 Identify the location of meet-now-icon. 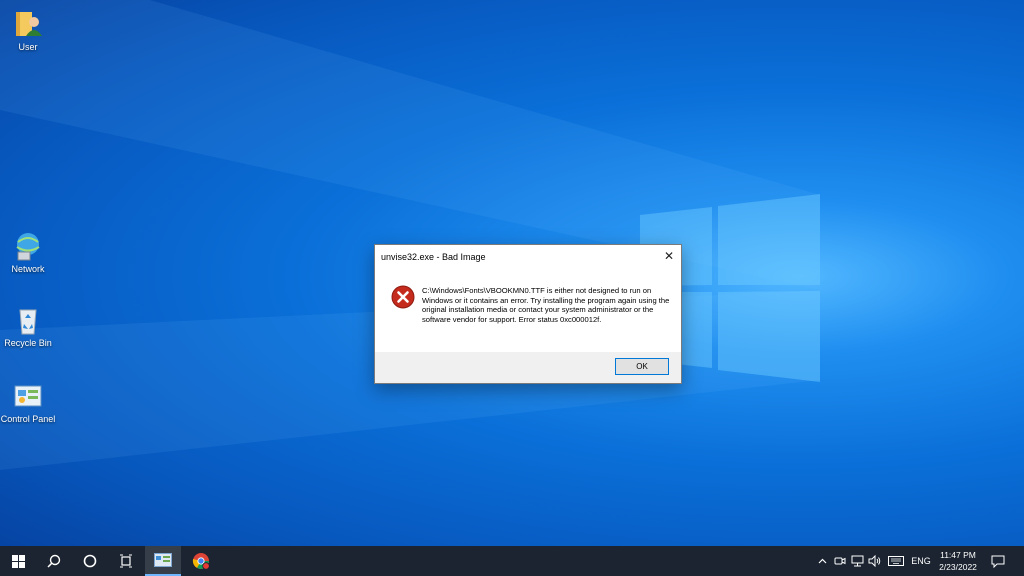
(840, 561).